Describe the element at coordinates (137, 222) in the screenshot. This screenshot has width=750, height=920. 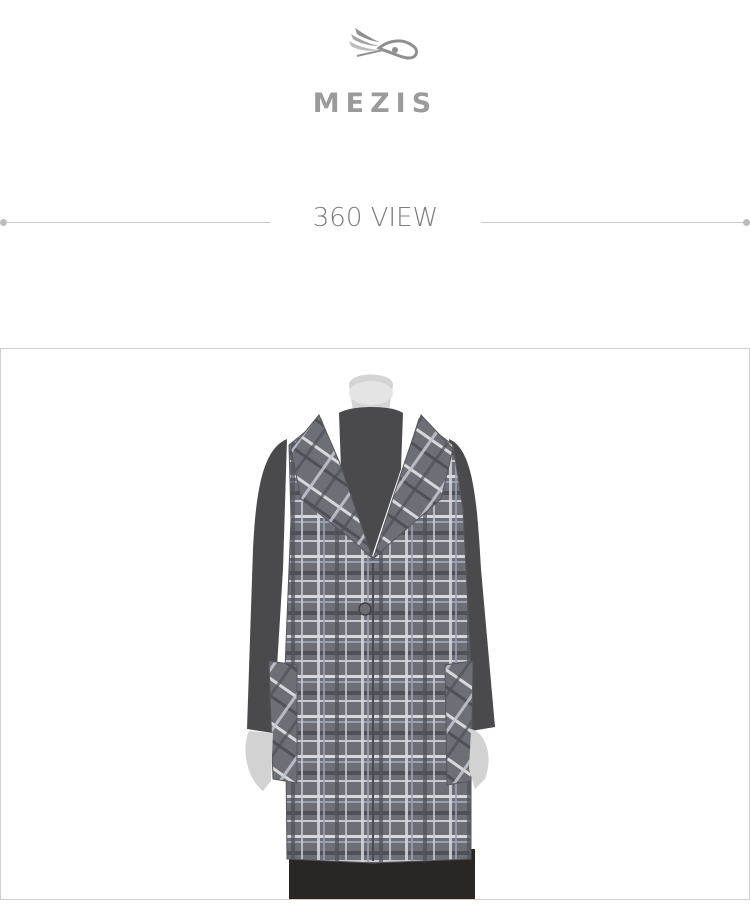
I see `divider-line-left` at that location.